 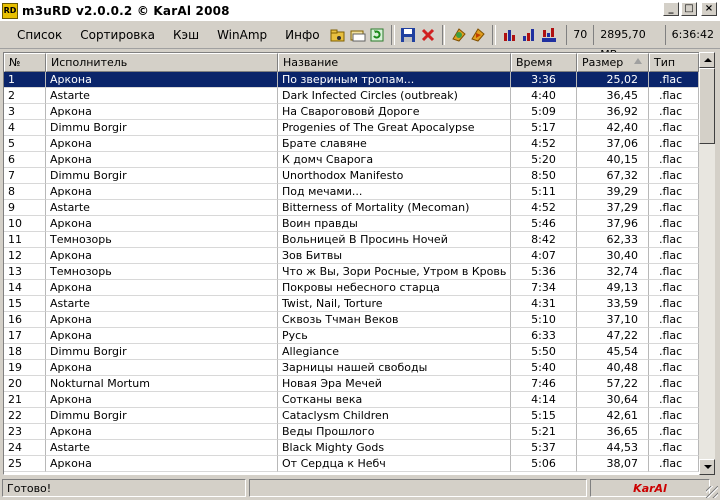 What do you see at coordinates (162, 62) in the screenshot?
I see `column-header-artist: Исполнитель` at bounding box center [162, 62].